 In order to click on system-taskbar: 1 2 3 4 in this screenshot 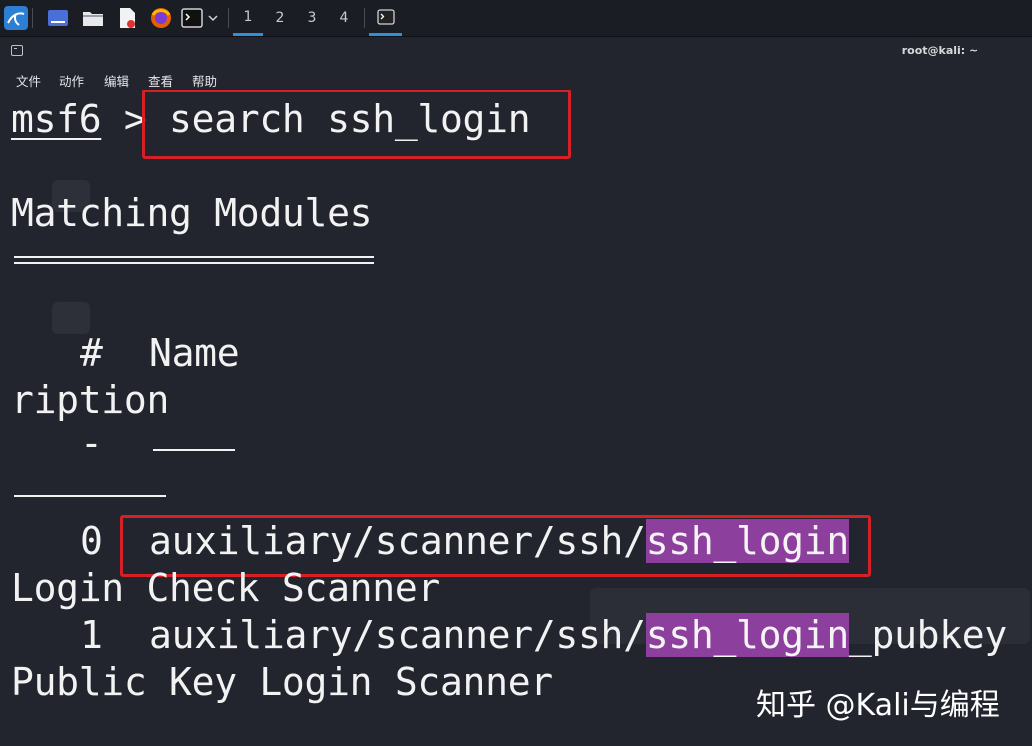, I will do `click(516, 18)`.